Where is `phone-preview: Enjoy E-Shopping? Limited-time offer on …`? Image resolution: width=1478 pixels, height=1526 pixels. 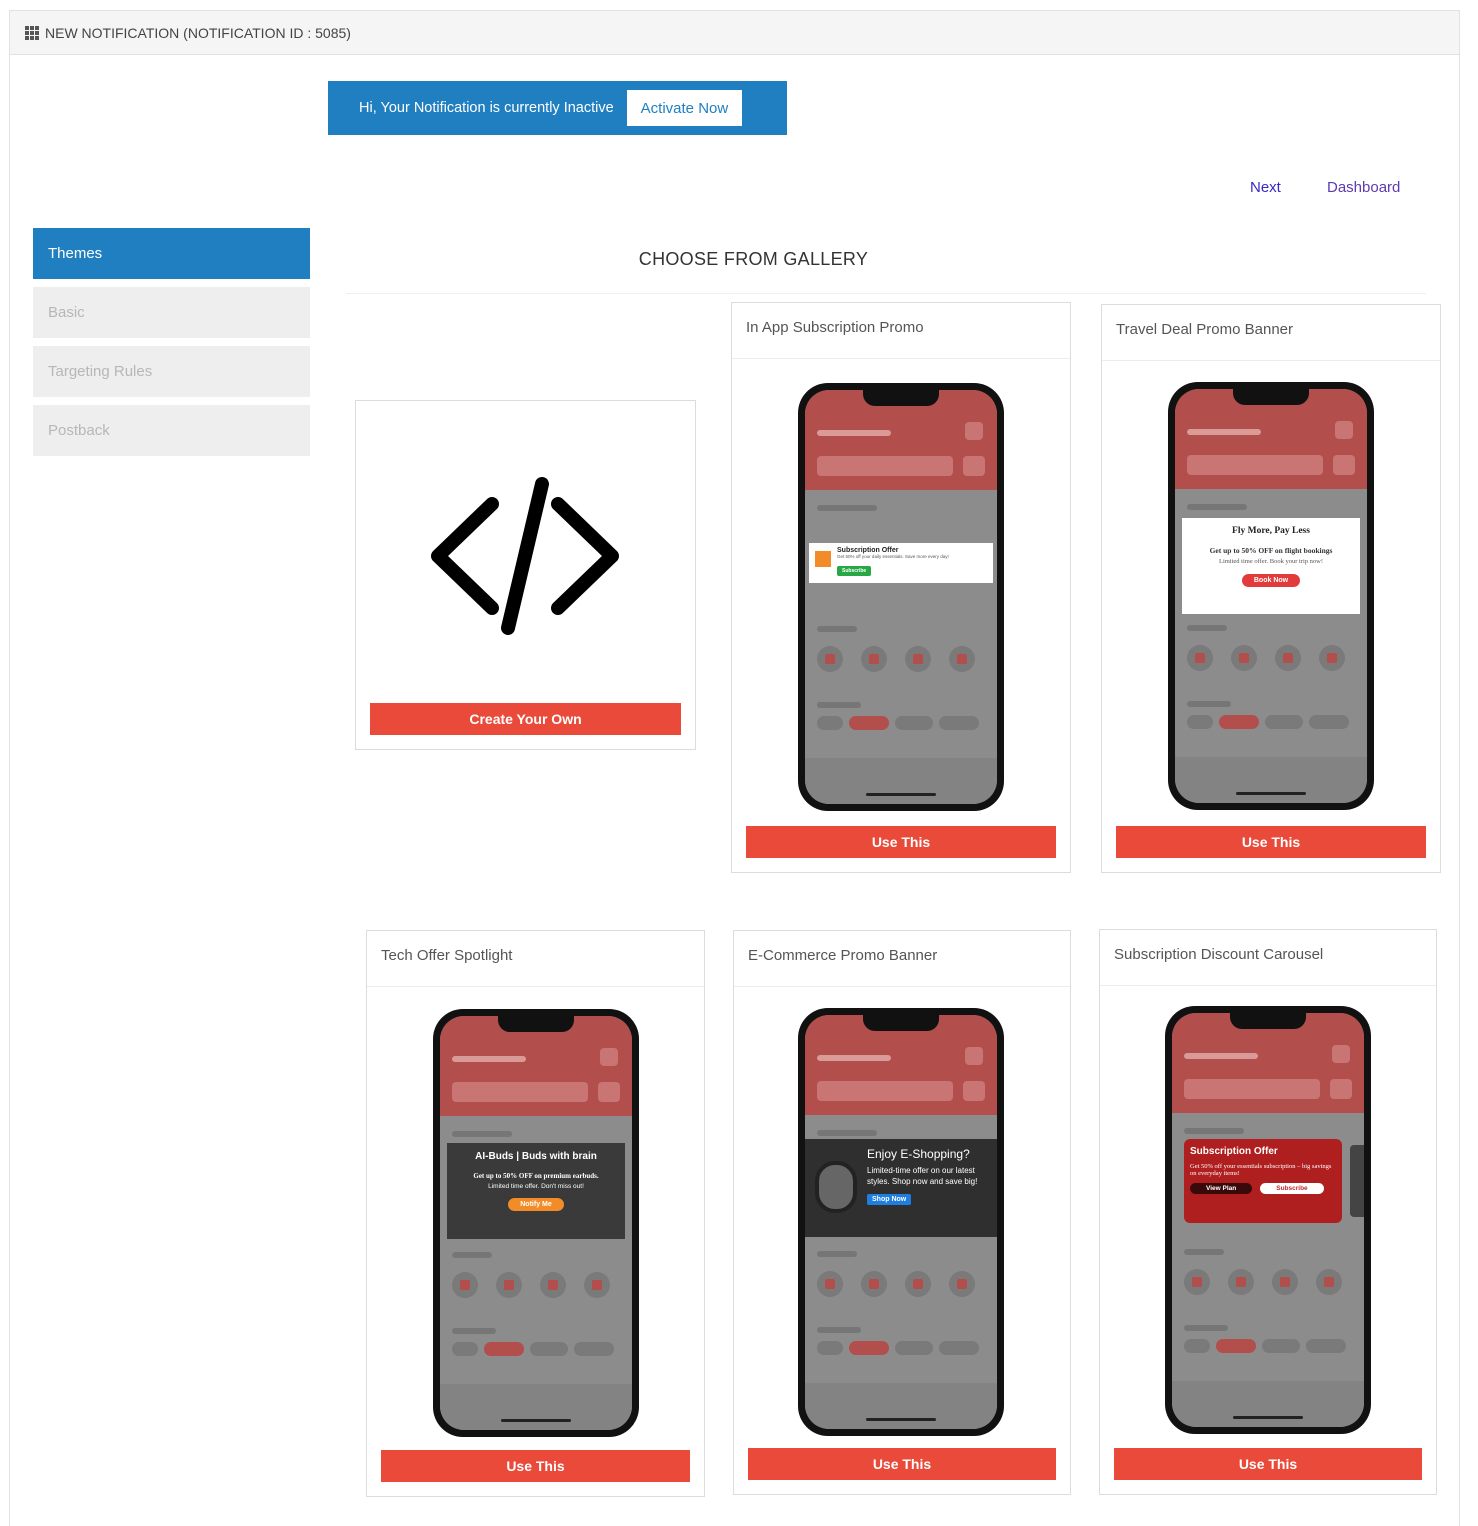 phone-preview: Enjoy E-Shopping? Limited-time offer on … is located at coordinates (901, 1222).